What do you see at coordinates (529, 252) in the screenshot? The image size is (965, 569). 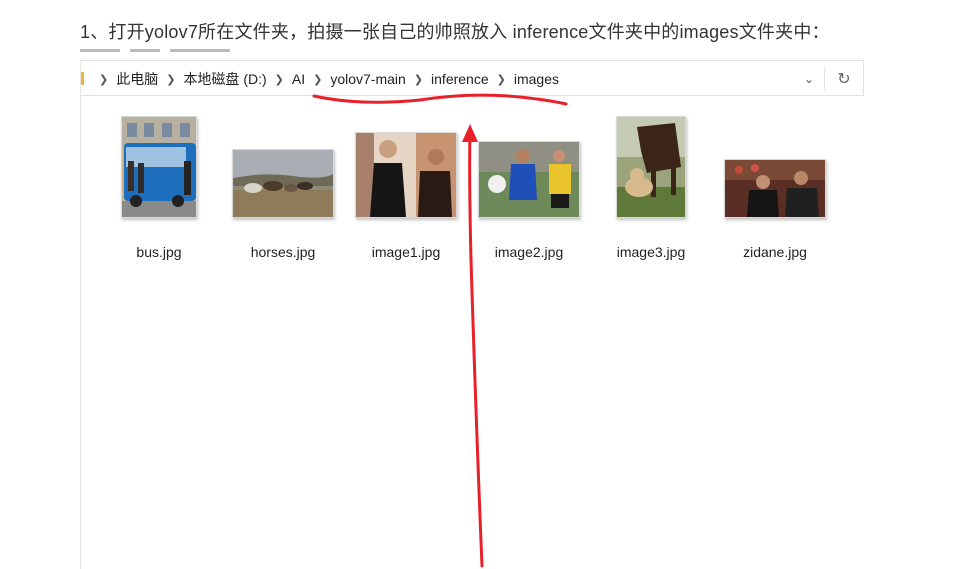 I see `file-name: image2.jpg` at bounding box center [529, 252].